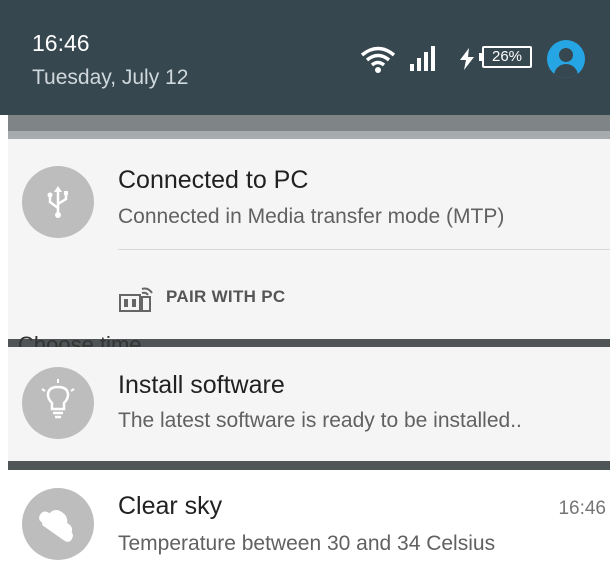 Image resolution: width=610 pixels, height=583 pixels. I want to click on usb-icon, so click(58, 202).